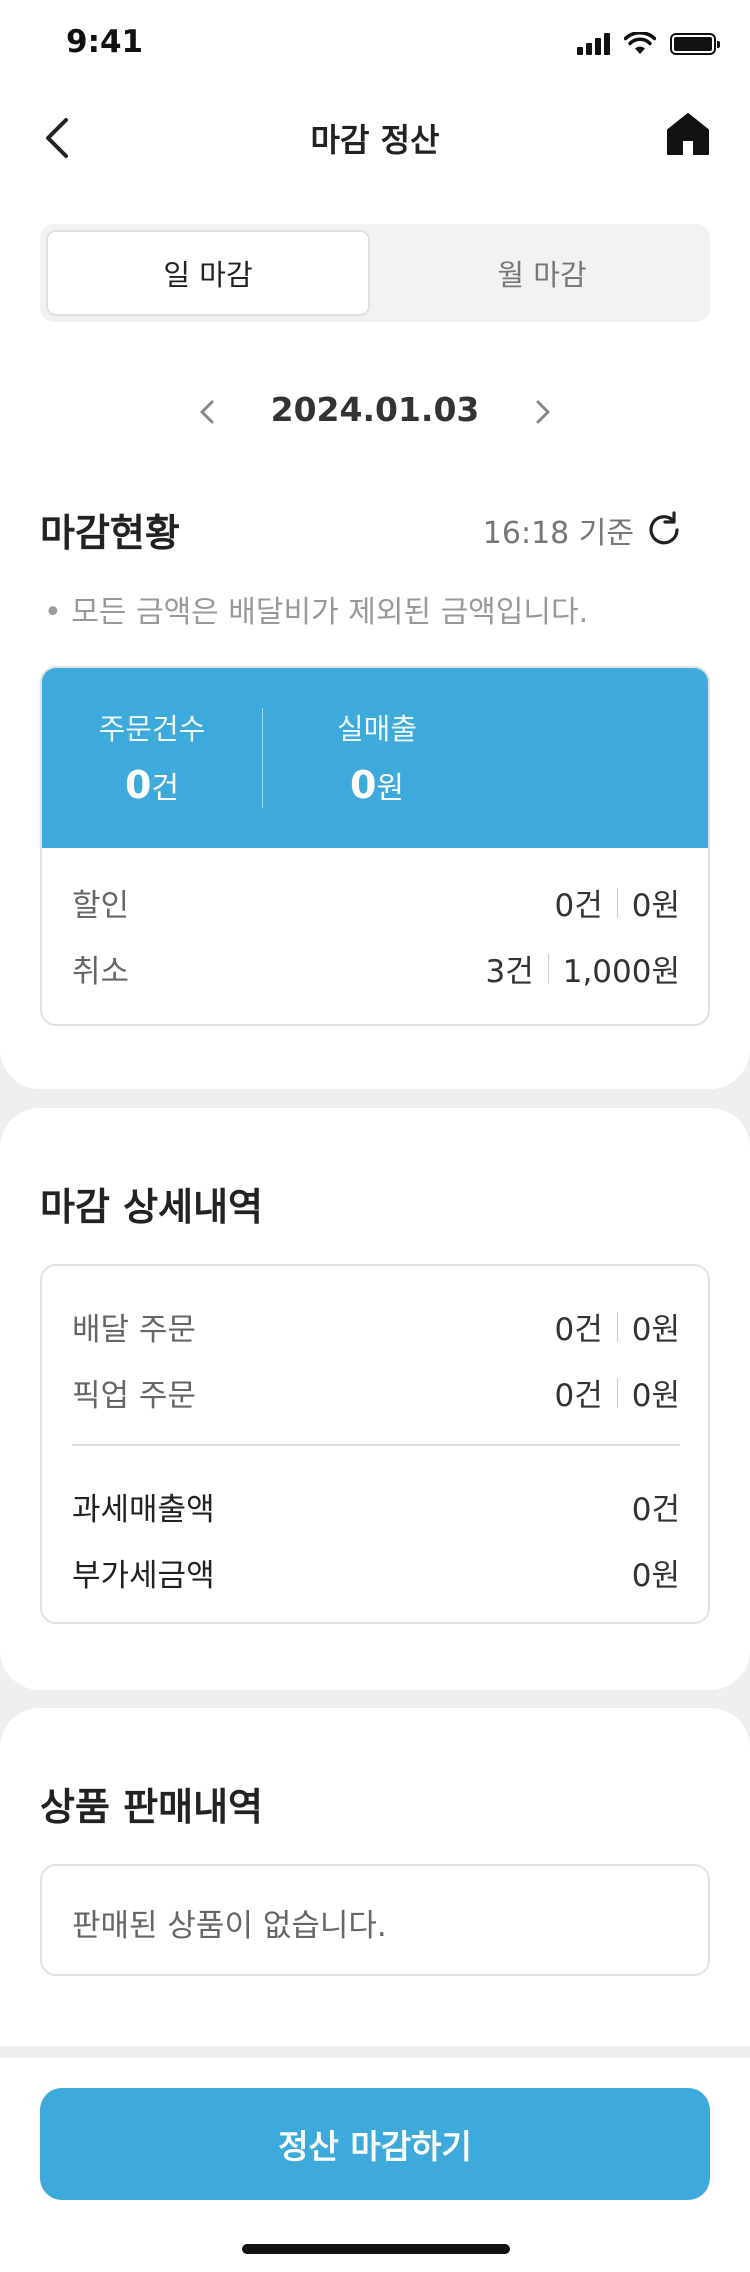 Image resolution: width=750 pixels, height=2272 pixels. What do you see at coordinates (375, 409) in the screenshot?
I see `selected-date: 2024.01.03` at bounding box center [375, 409].